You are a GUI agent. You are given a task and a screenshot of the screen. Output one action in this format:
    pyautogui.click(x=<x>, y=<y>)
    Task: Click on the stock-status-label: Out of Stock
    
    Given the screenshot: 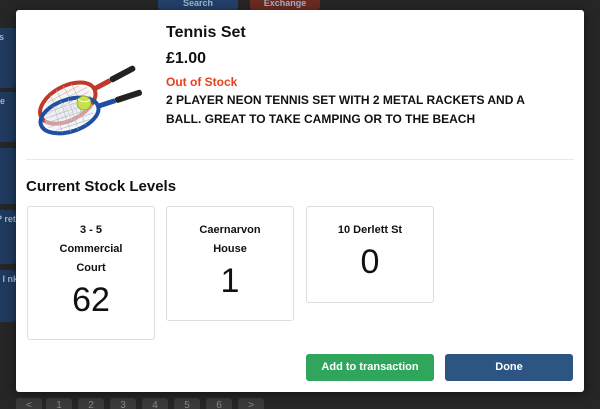 What is the action you would take?
    pyautogui.click(x=202, y=82)
    